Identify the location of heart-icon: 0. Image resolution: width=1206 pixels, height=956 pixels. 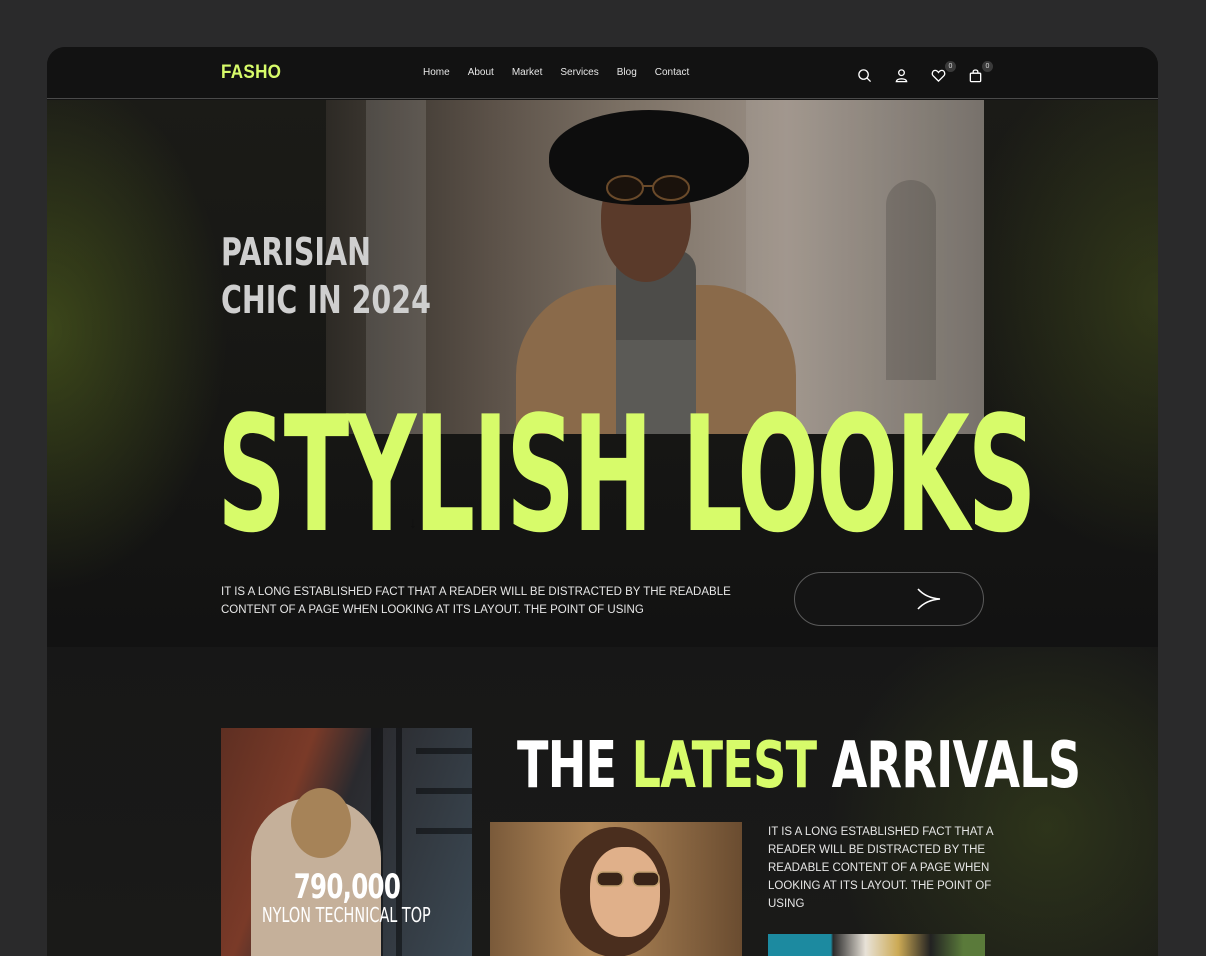
(943, 72).